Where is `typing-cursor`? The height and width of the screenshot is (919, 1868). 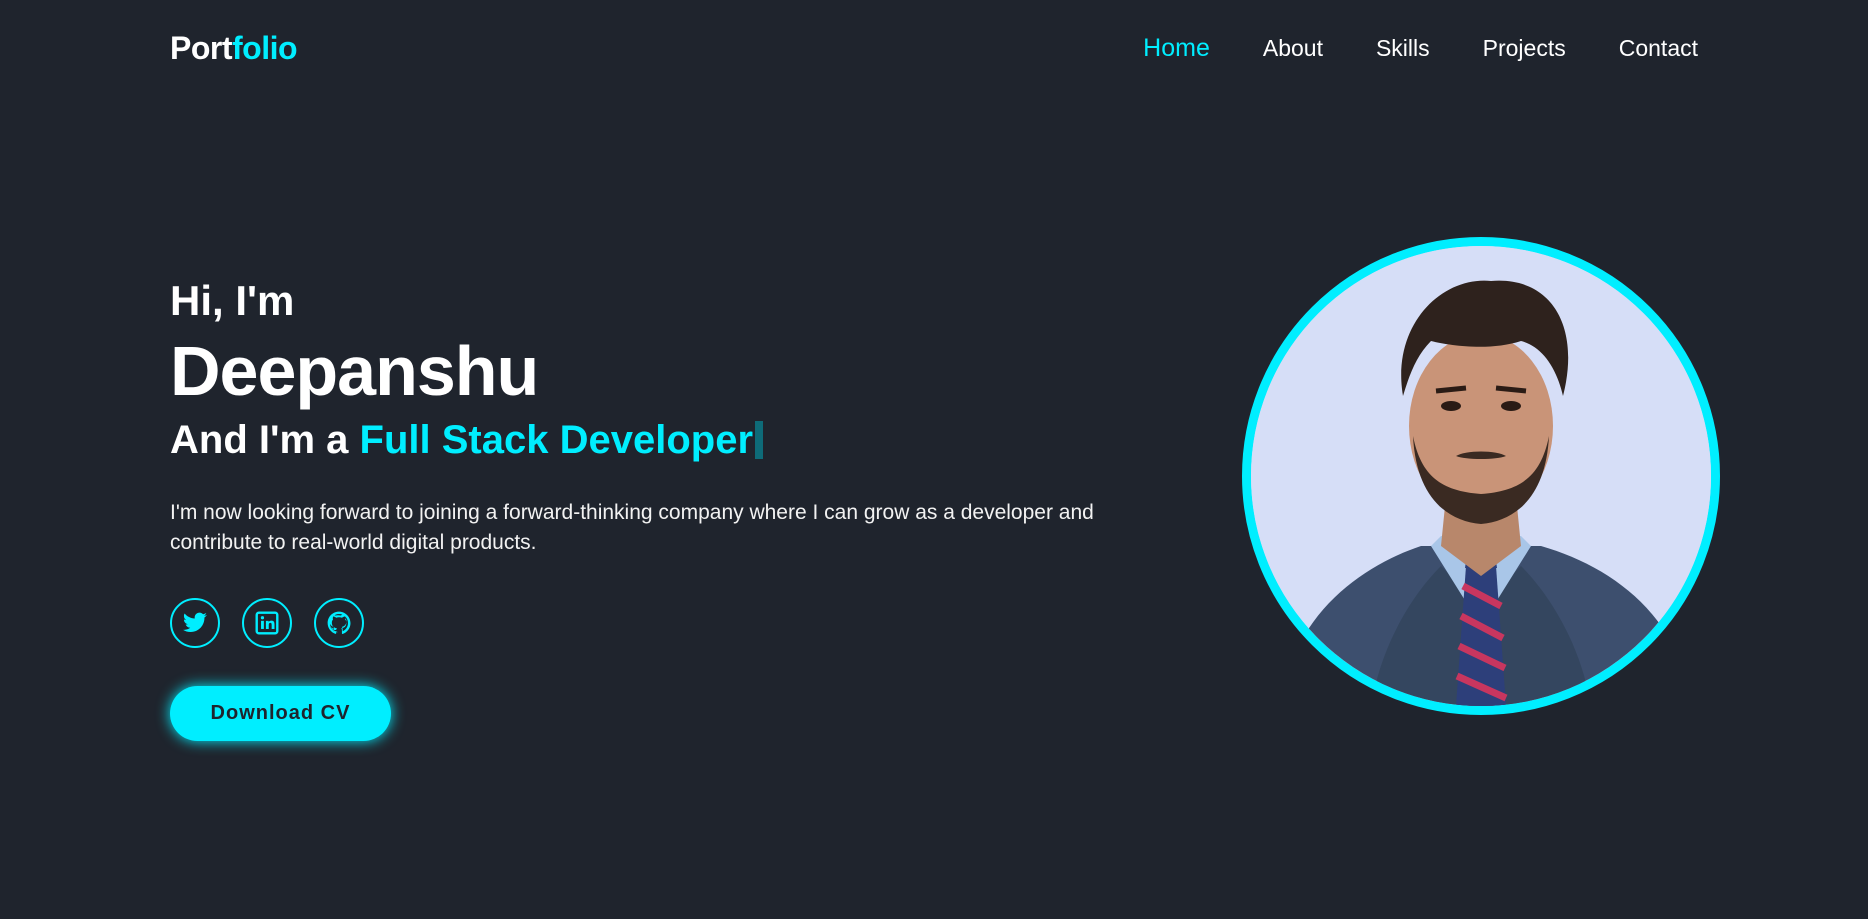 typing-cursor is located at coordinates (759, 440).